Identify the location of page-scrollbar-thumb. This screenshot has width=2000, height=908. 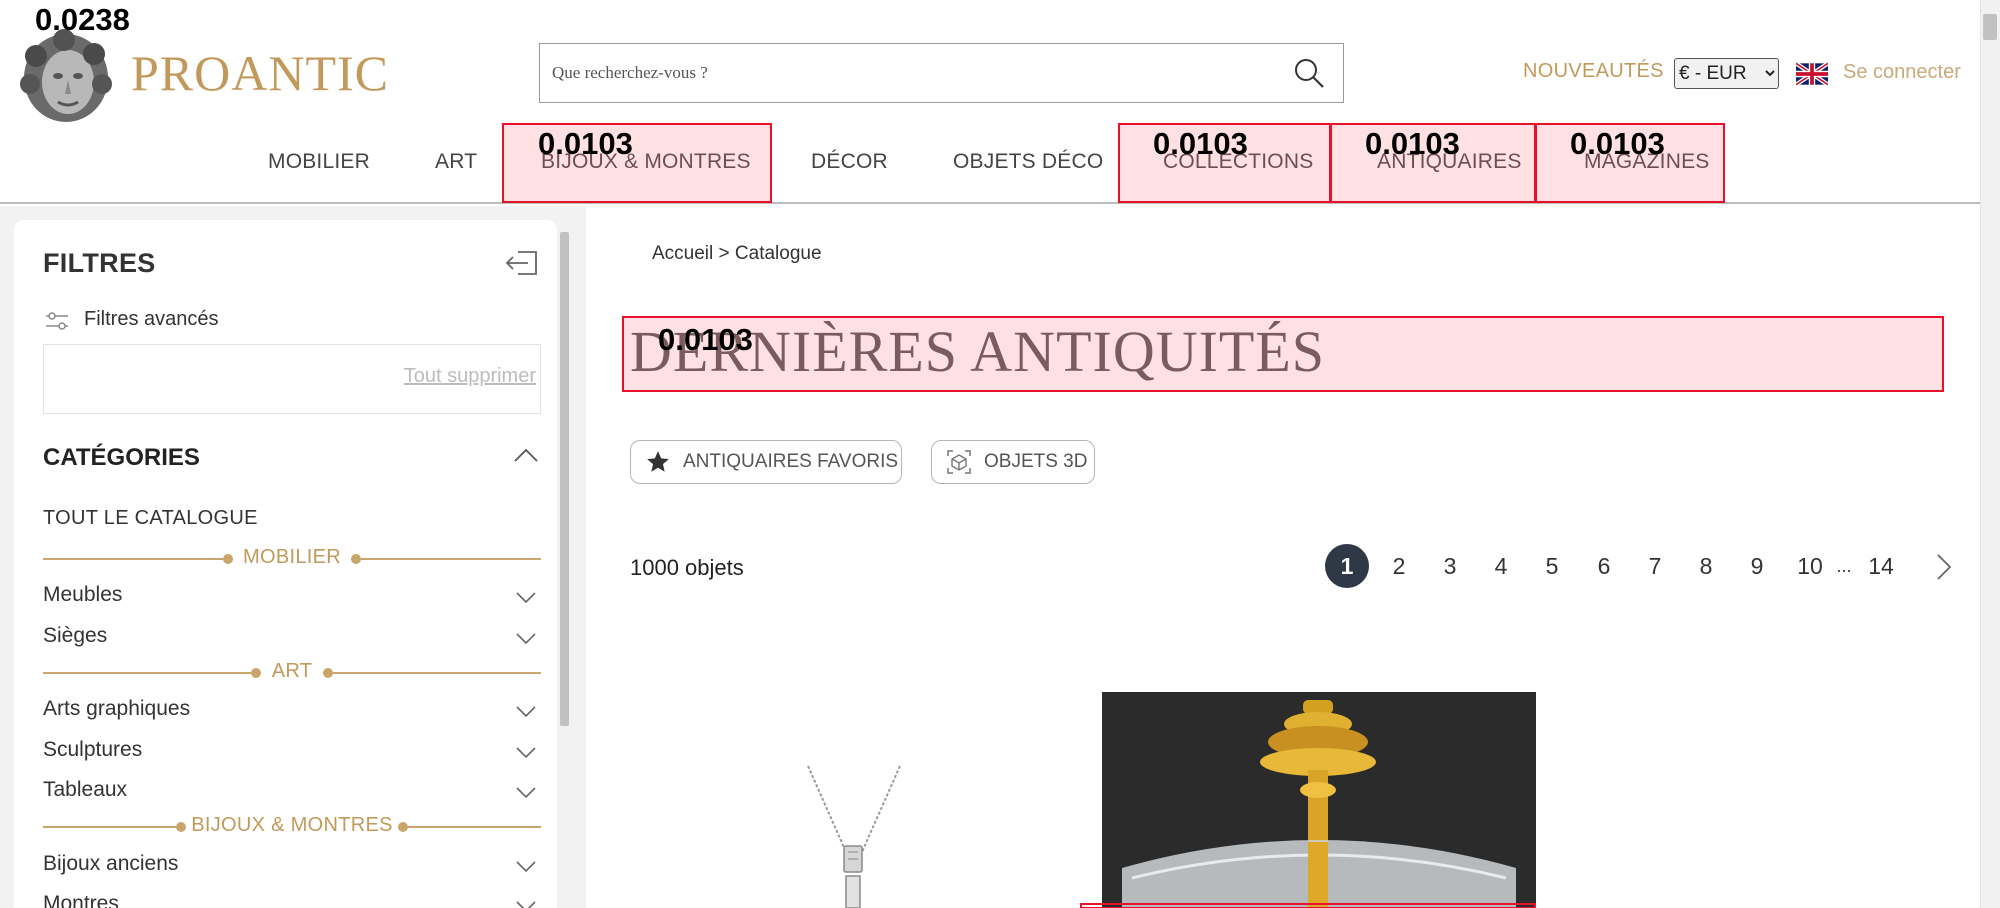
(1990, 27).